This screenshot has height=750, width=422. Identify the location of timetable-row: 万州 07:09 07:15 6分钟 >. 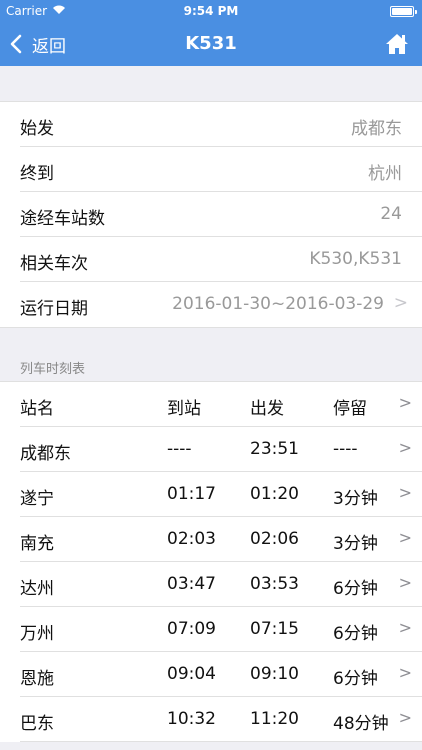
(221, 629).